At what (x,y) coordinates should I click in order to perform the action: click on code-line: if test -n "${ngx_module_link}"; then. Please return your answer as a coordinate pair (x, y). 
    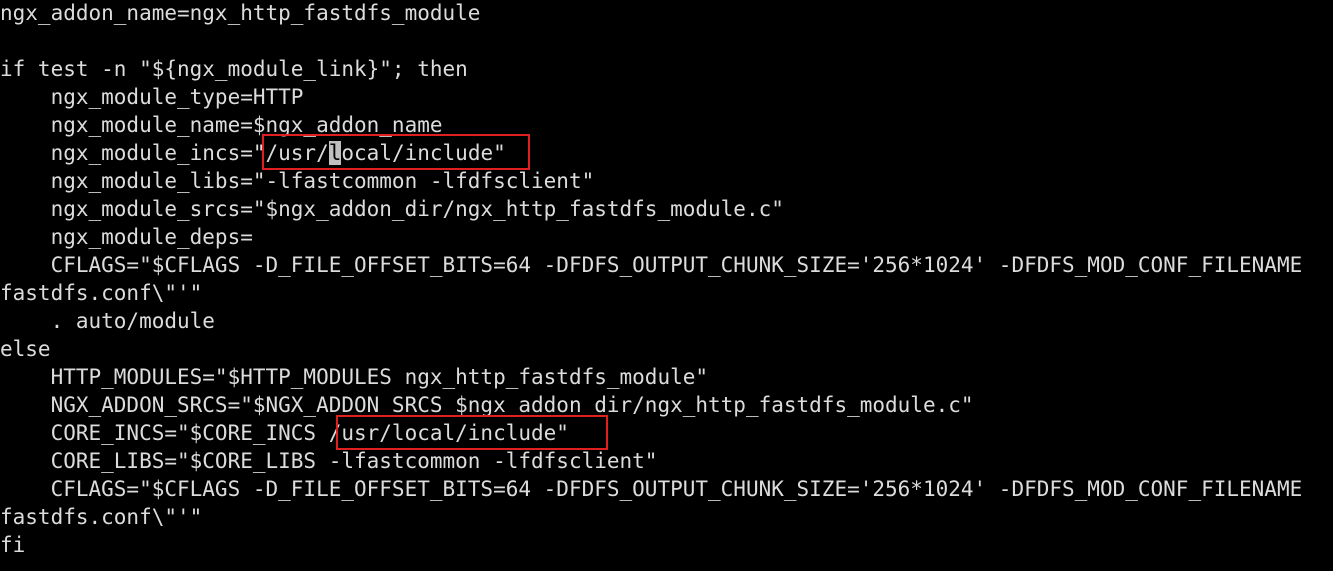
    Looking at the image, I should click on (234, 69).